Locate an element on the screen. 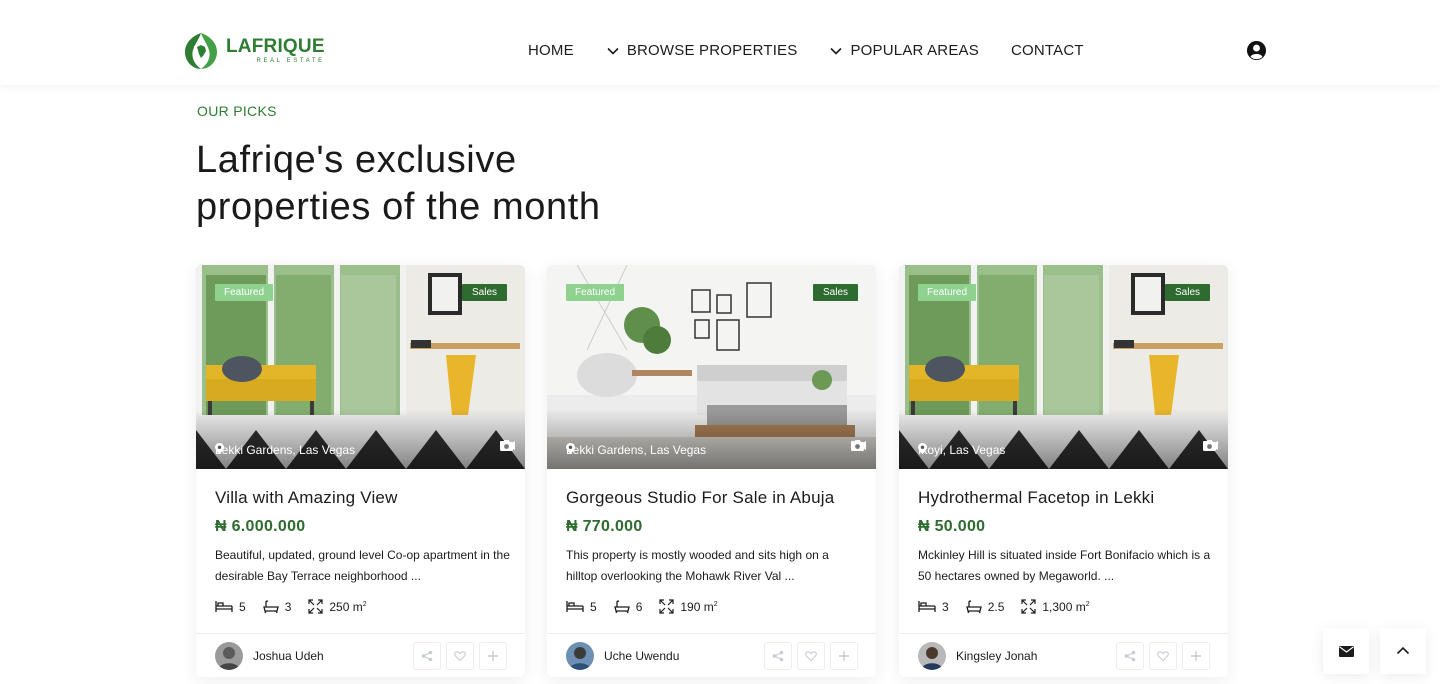 The width and height of the screenshot is (1440, 684). location-text: Ikoyi, Las Vegas is located at coordinates (962, 450).